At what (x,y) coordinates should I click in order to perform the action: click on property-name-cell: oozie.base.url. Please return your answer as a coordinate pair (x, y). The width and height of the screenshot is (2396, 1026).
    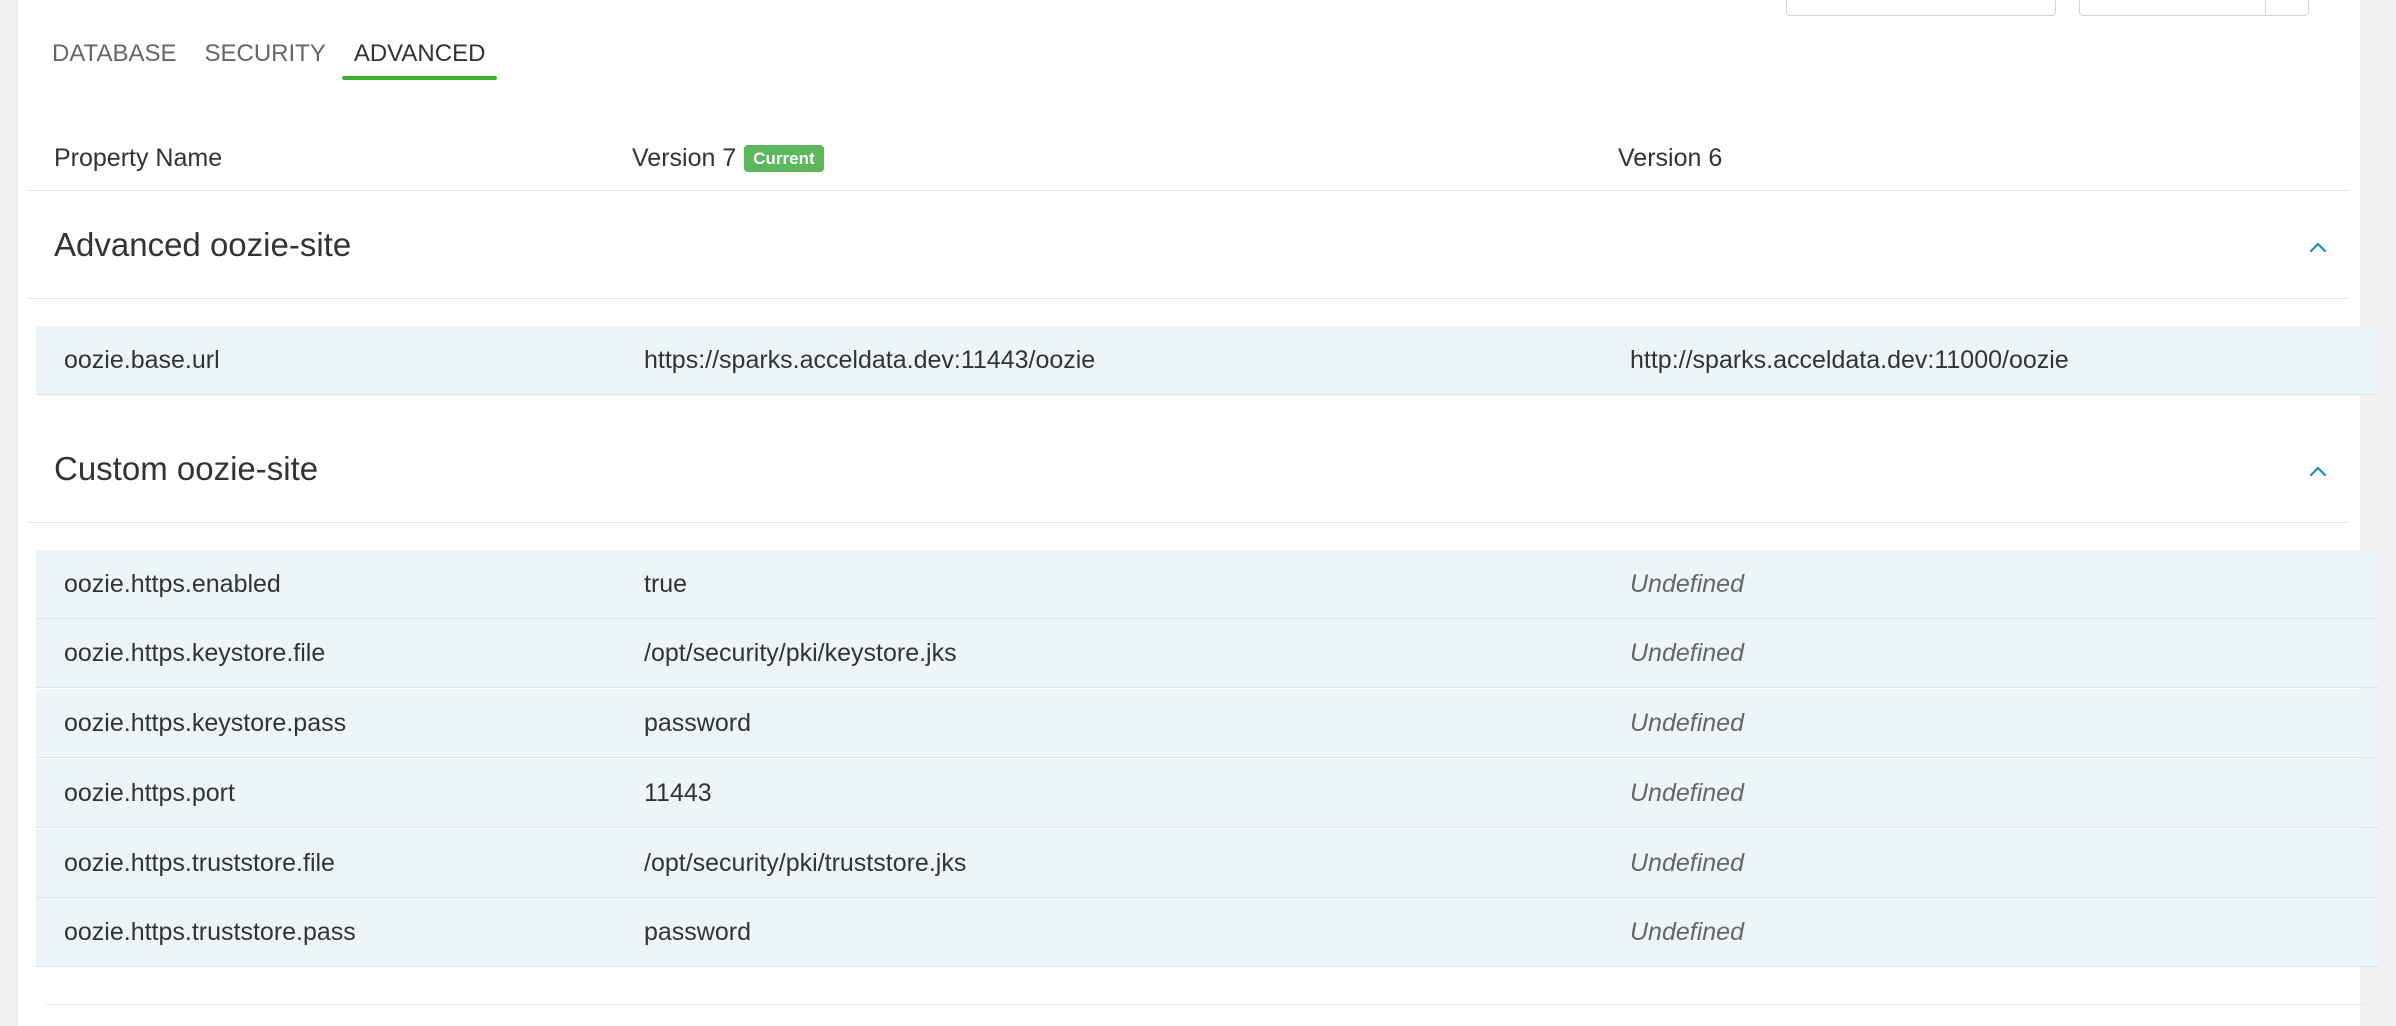
    Looking at the image, I should click on (142, 360).